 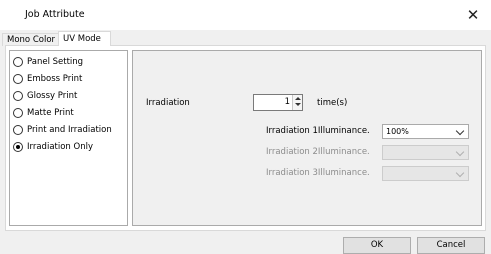 I want to click on radio-label: Irradiation Only, so click(x=60, y=147).